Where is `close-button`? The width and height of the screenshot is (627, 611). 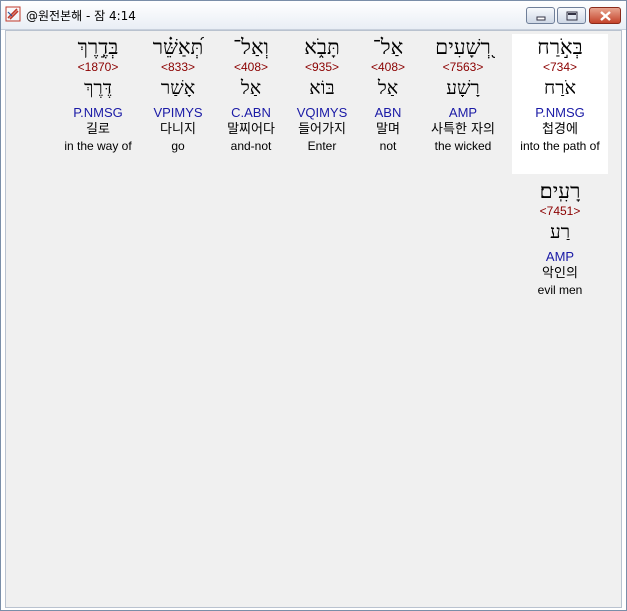 close-button is located at coordinates (605, 15).